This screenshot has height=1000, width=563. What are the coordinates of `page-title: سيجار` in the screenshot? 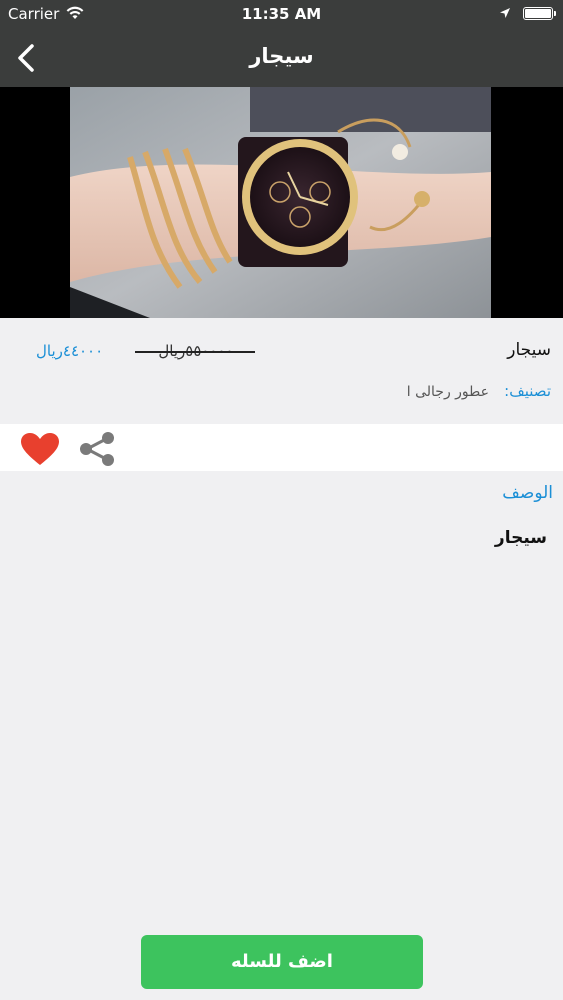 It's located at (281, 56).